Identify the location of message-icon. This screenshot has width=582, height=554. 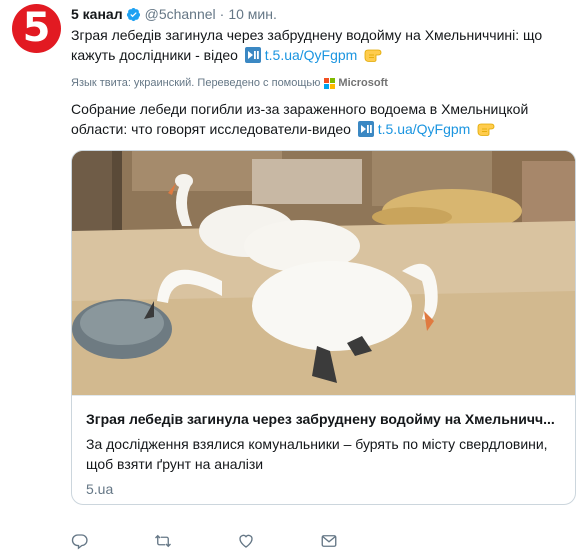
(329, 541).